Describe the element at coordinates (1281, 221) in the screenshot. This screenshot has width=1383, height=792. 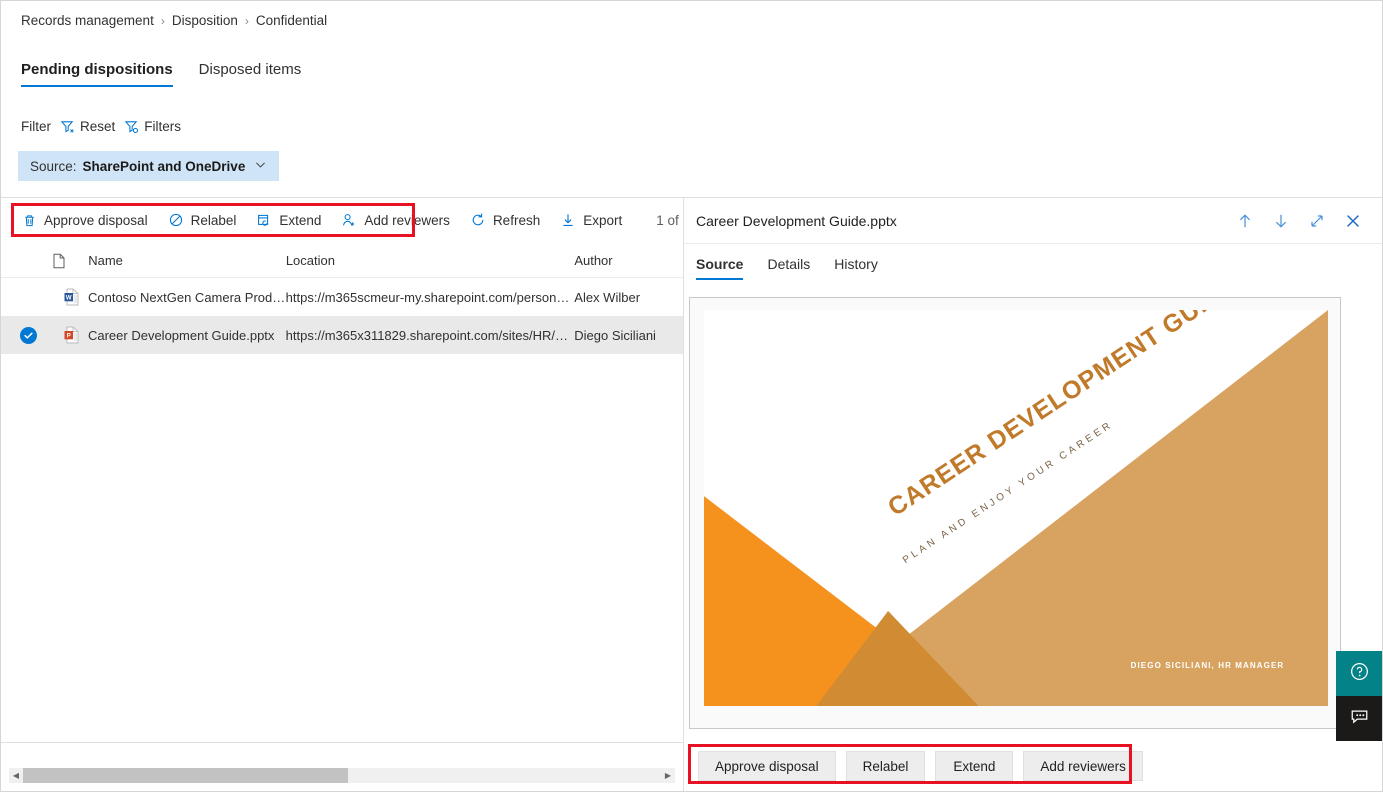
I see `next-item-button` at that location.